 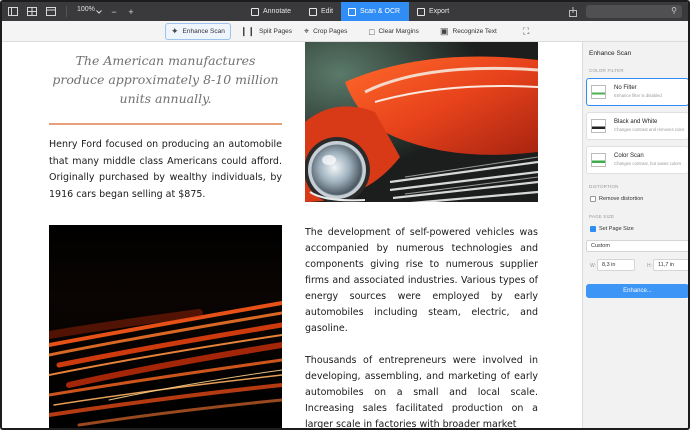 What do you see at coordinates (330, 31) in the screenshot?
I see `crop-pages-label: Crop Pages` at bounding box center [330, 31].